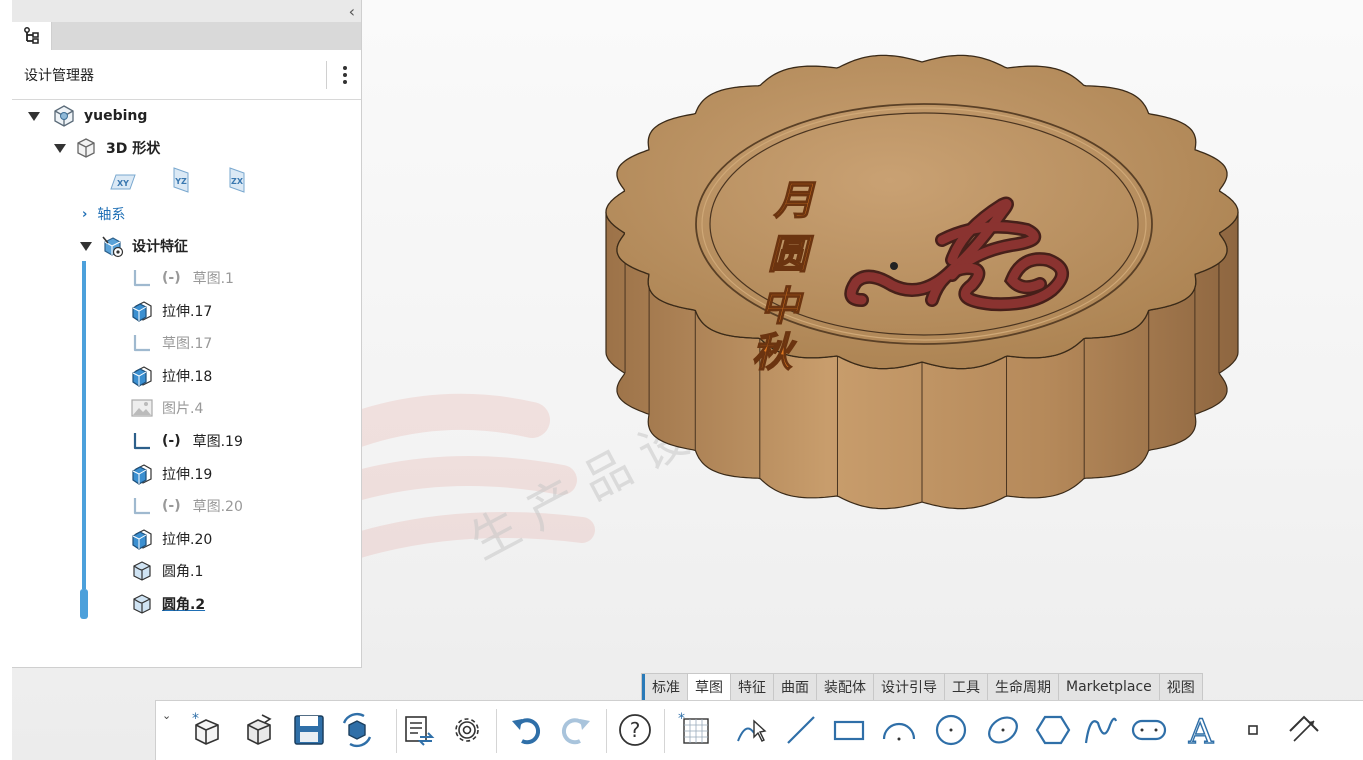  Describe the element at coordinates (709, 687) in the screenshot. I see `tab-1: 草图` at that location.